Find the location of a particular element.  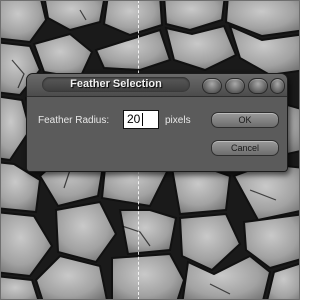

maximize-icon is located at coordinates (235, 86).